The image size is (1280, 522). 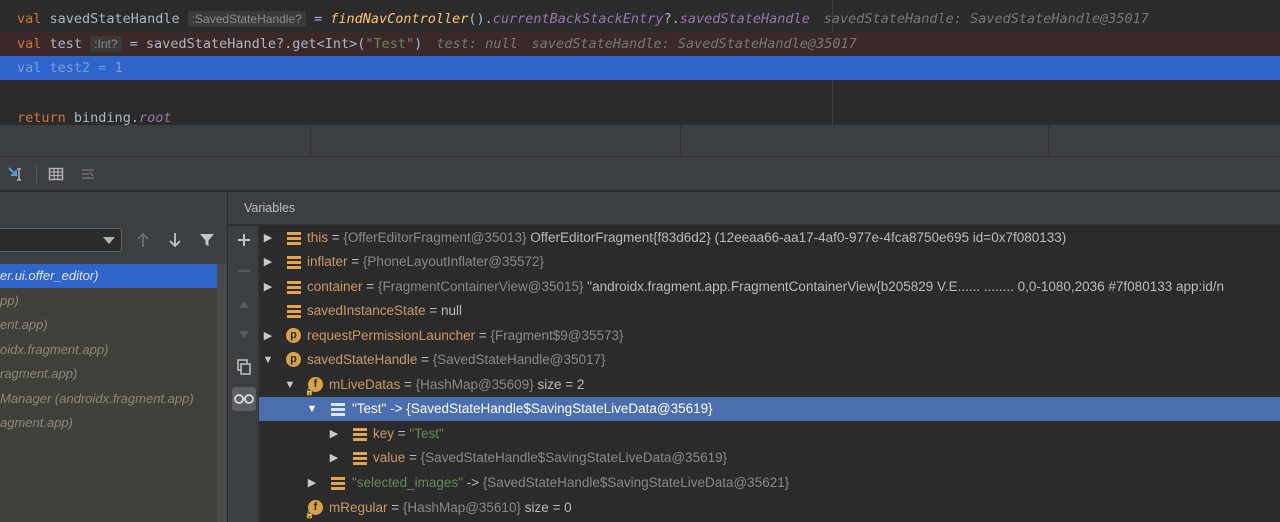 I want to click on code-text: = savedStateHandle?.get<Int>(, so click(x=243, y=44).